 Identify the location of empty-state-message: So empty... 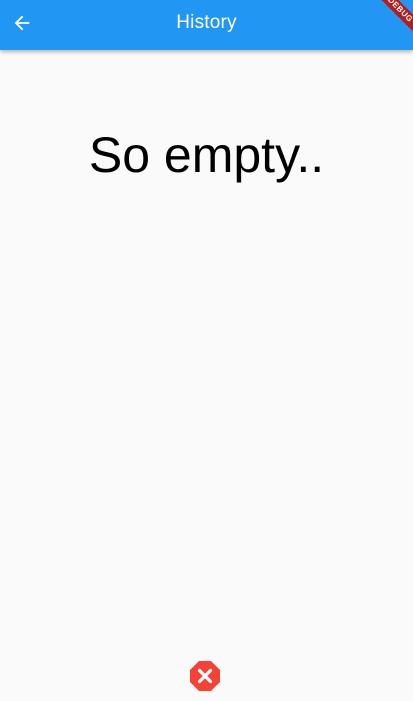
(206, 155).